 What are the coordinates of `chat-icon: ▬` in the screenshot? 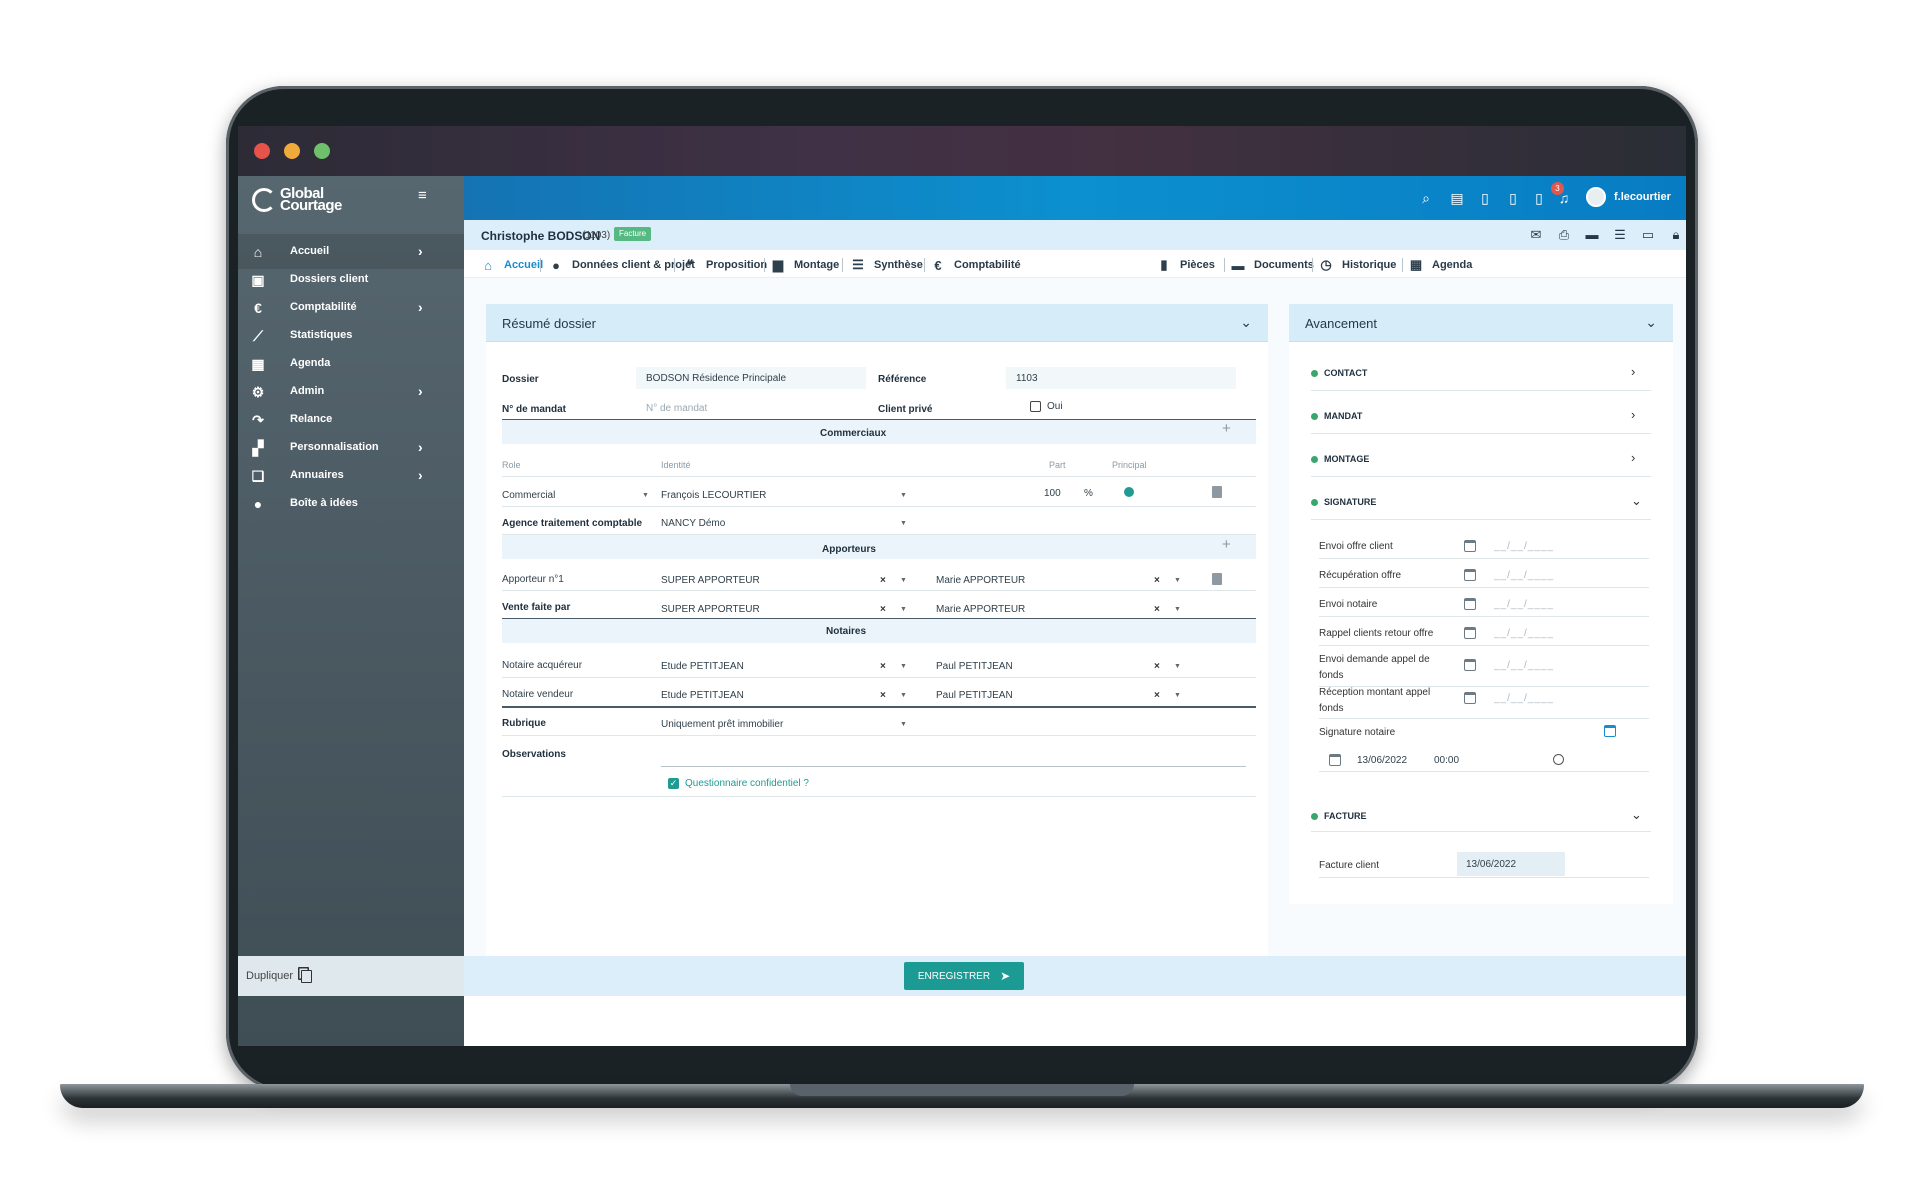 It's located at (1592, 235).